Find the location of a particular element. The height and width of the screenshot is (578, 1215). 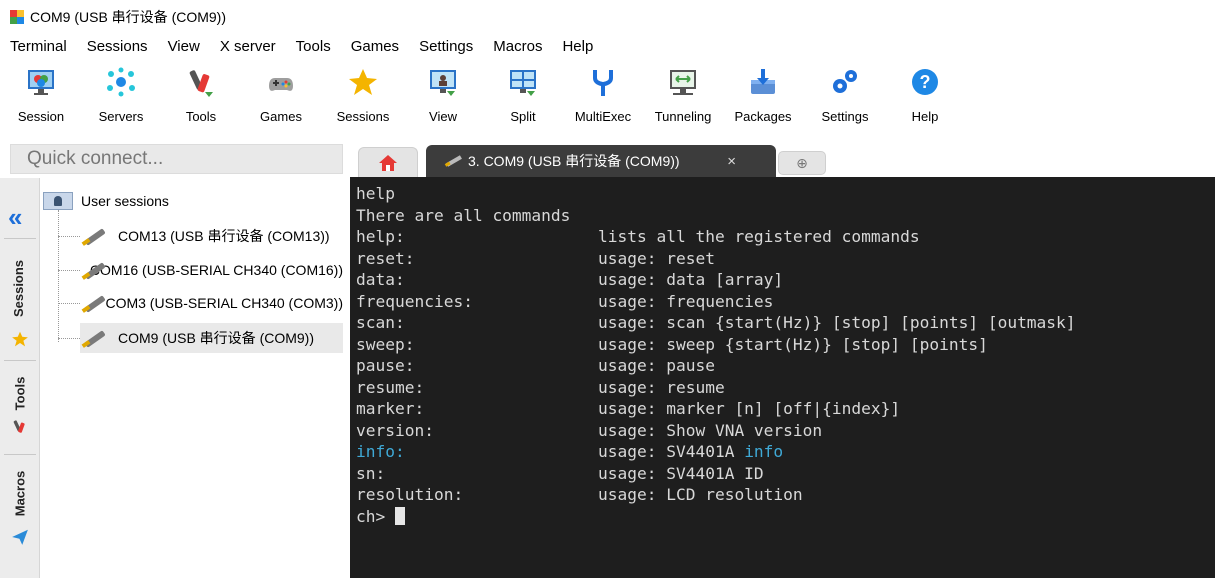

servers-network-icon is located at coordinates (121, 82).